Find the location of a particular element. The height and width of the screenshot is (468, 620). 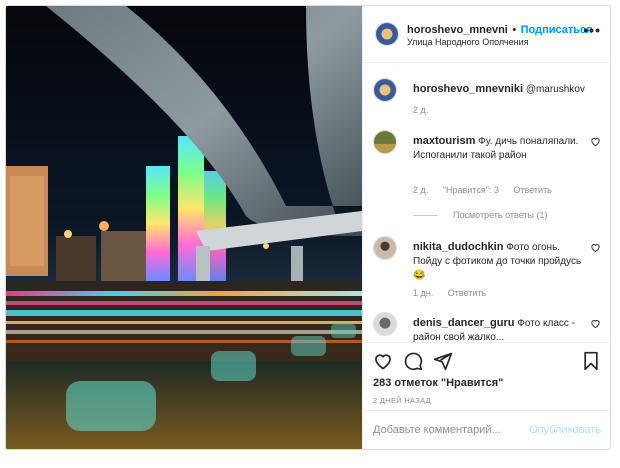

caption-avatar is located at coordinates (385, 90).